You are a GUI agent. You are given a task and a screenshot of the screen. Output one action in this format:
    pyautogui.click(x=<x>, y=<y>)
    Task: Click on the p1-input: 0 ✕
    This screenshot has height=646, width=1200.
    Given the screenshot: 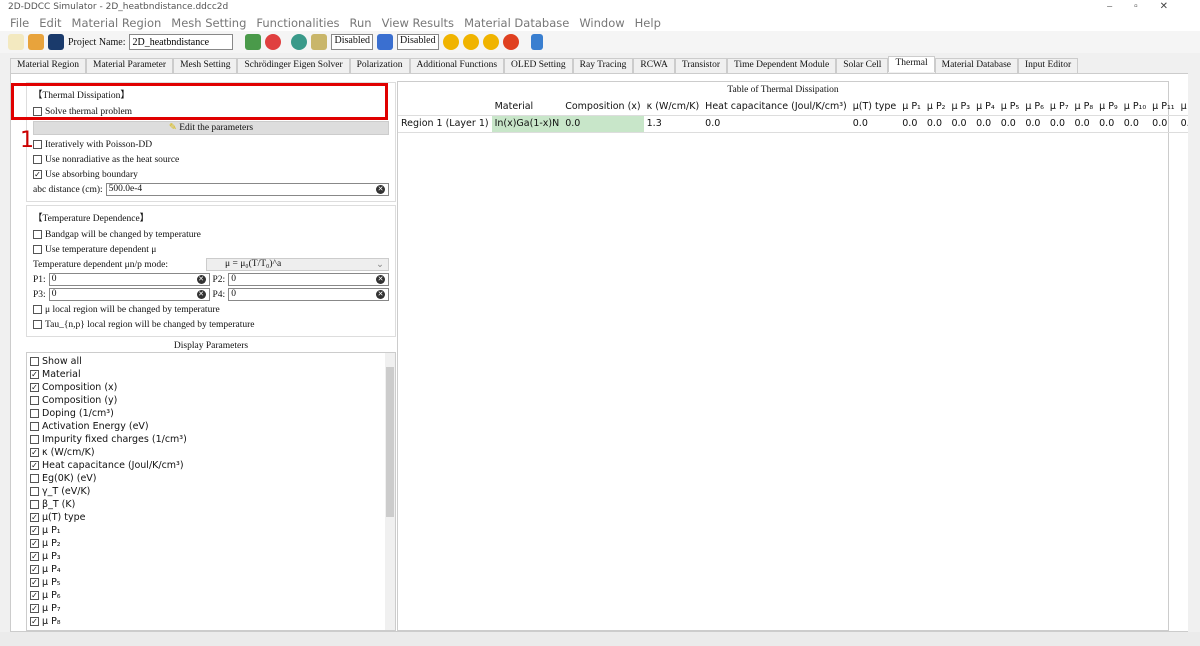 What is the action you would take?
    pyautogui.click(x=129, y=279)
    